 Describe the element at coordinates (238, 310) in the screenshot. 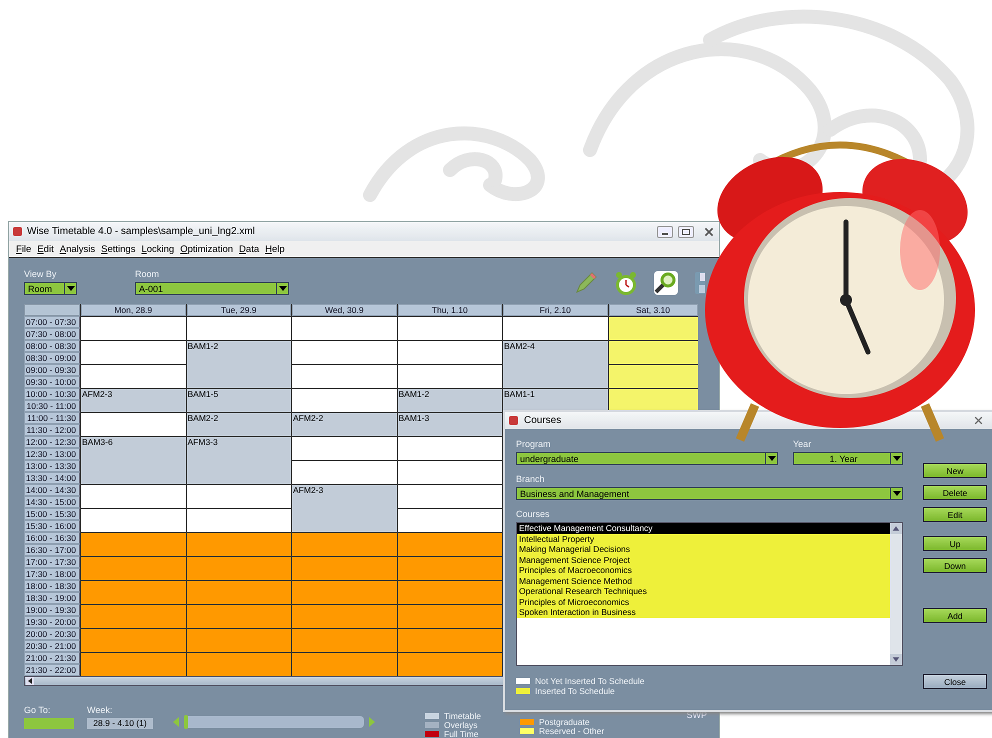

I see `day-header: Tue, 29.9` at that location.